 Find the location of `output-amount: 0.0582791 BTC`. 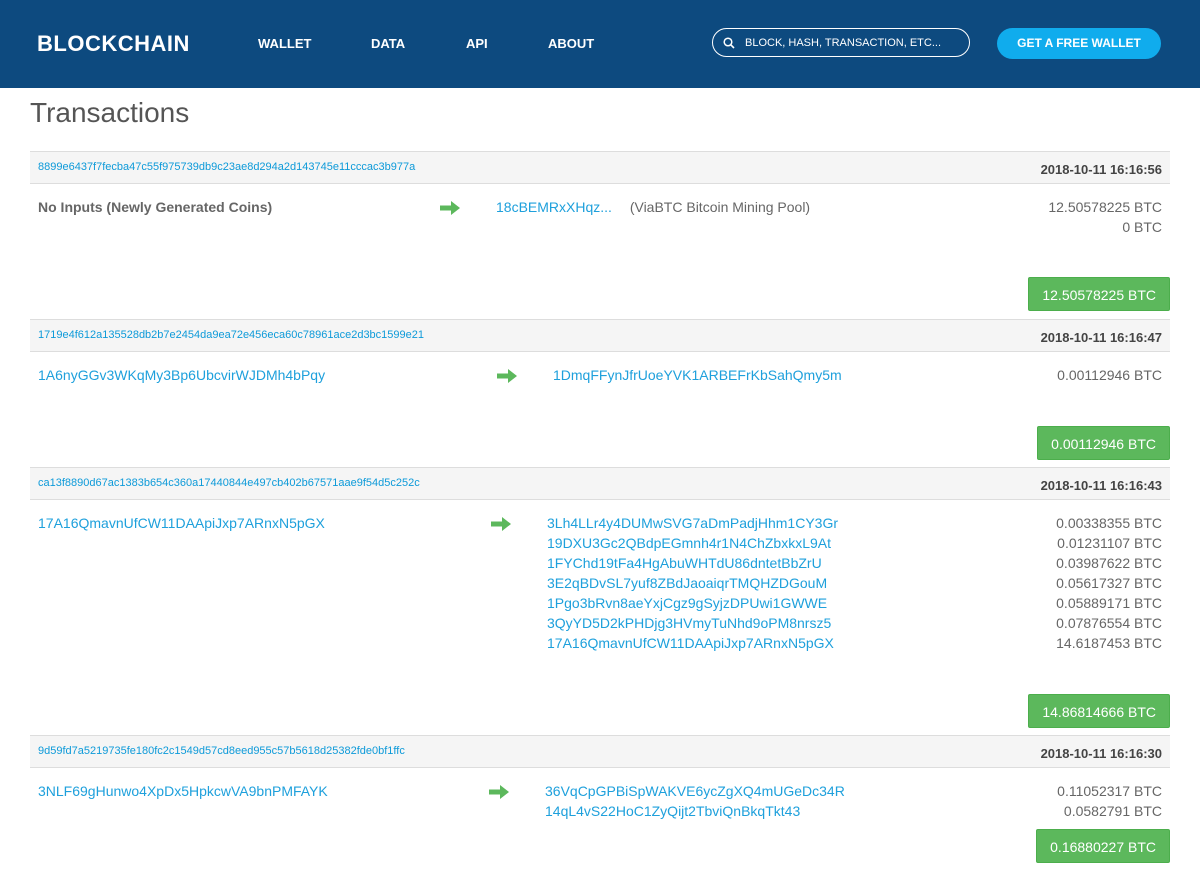

output-amount: 0.0582791 BTC is located at coordinates (1112, 811).